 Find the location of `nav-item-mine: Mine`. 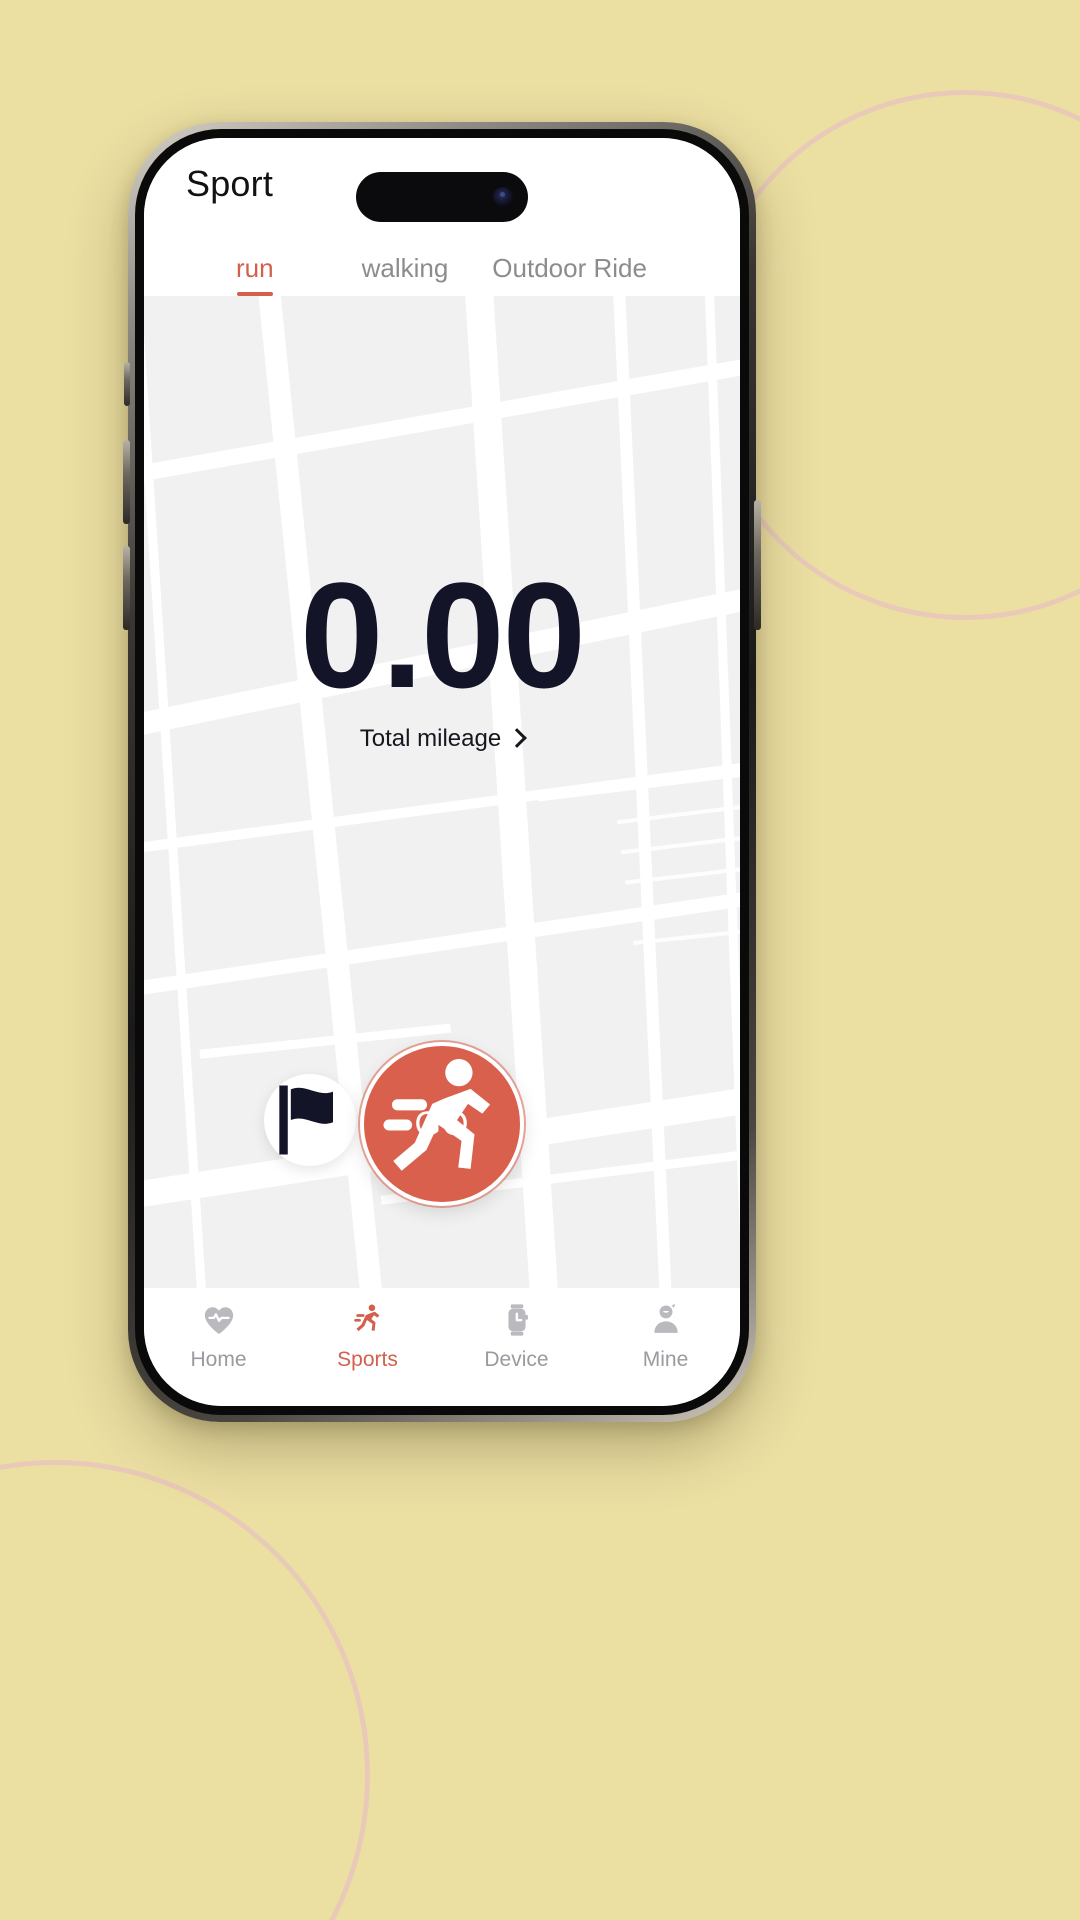

nav-item-mine: Mine is located at coordinates (665, 1337).